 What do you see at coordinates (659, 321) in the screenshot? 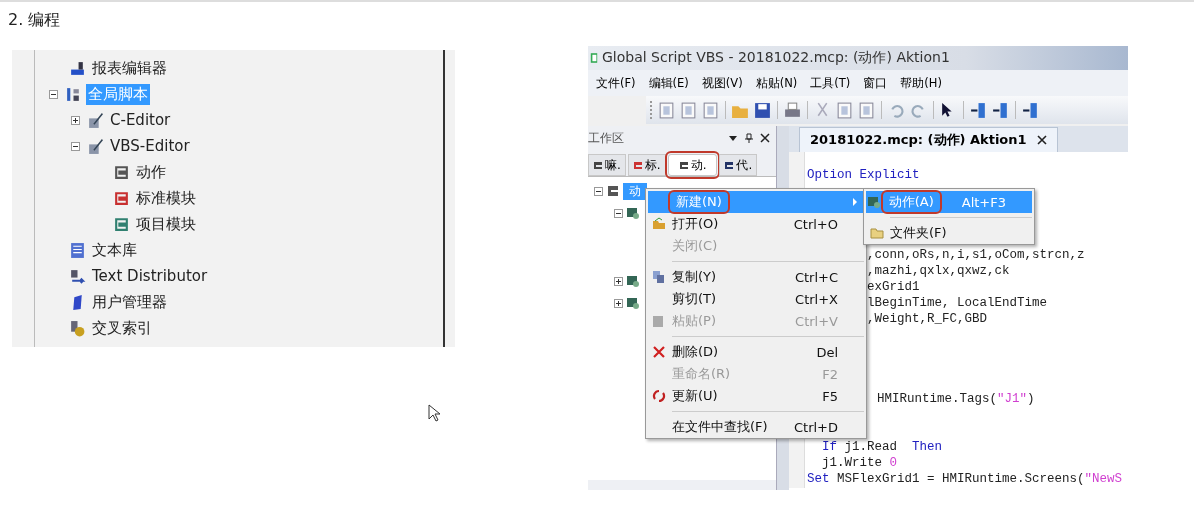
I see `clipboard-icon` at bounding box center [659, 321].